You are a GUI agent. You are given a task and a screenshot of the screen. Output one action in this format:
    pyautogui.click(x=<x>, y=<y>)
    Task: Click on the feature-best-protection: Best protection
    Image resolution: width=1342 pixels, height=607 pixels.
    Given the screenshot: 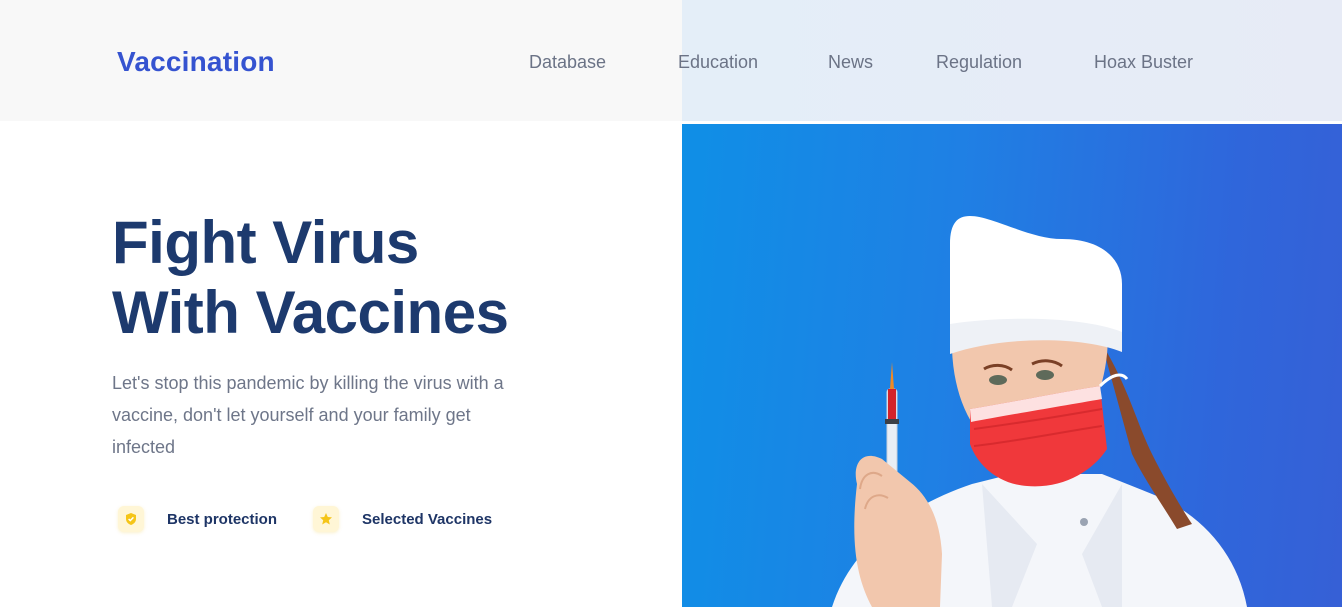 What is the action you would take?
    pyautogui.click(x=197, y=519)
    